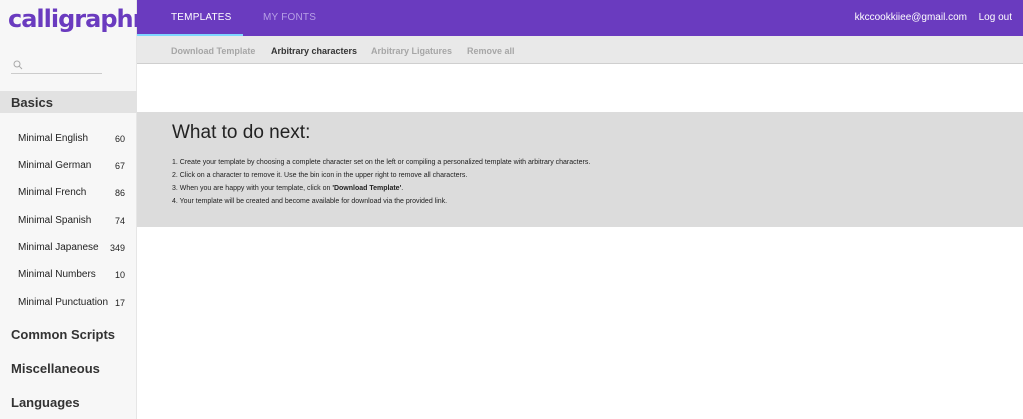 This screenshot has width=1023, height=419. Describe the element at coordinates (57, 274) in the screenshot. I see `sidebar-item-minimal-numbers: Minimal Numbers` at that location.